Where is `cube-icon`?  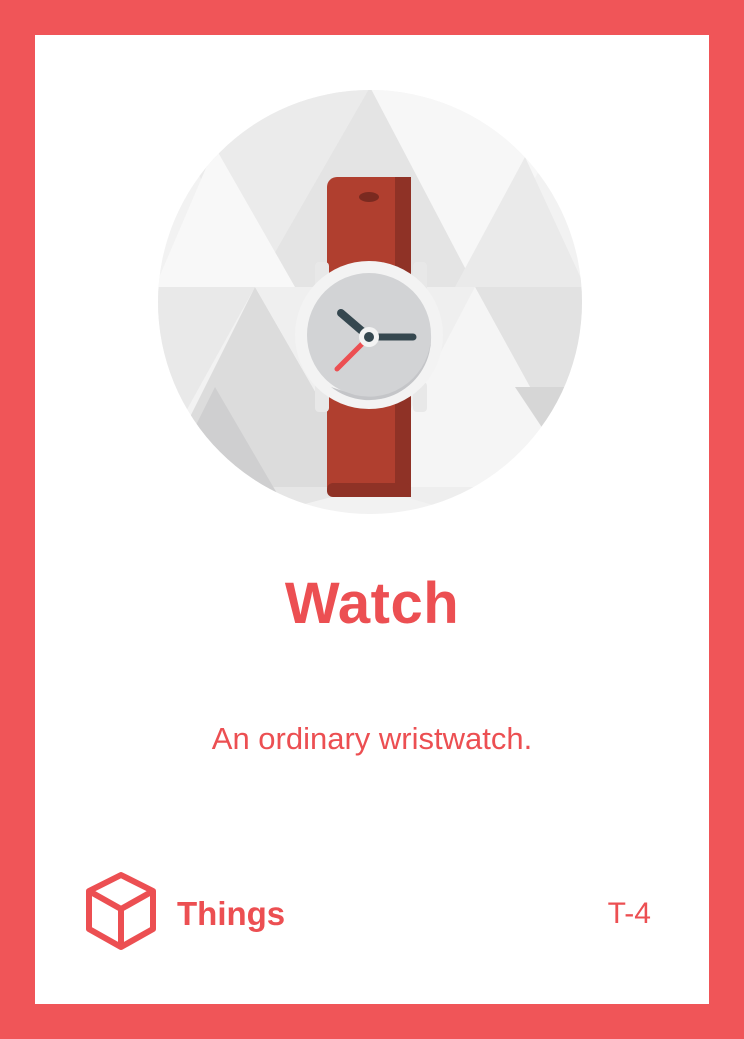
cube-icon is located at coordinates (121, 911).